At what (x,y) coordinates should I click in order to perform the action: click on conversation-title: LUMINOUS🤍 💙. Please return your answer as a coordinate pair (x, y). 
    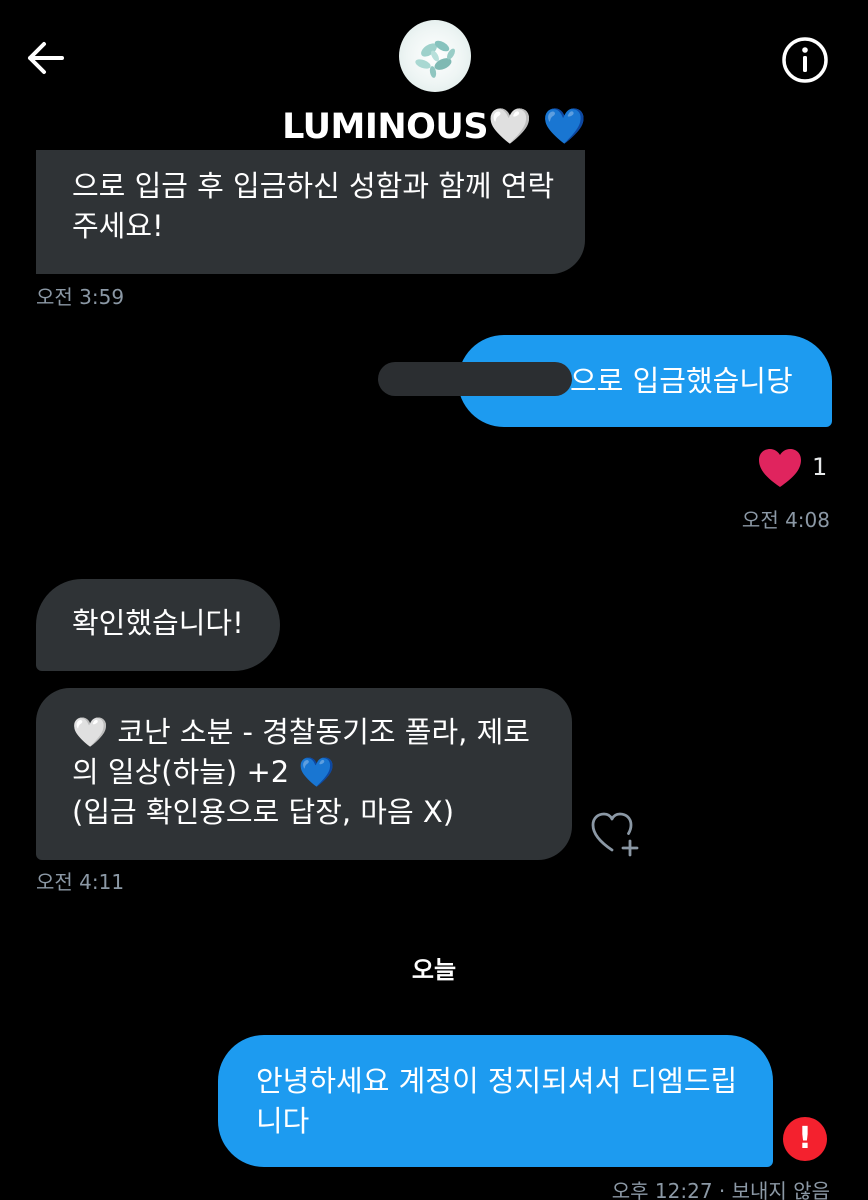
    Looking at the image, I should click on (434, 126).